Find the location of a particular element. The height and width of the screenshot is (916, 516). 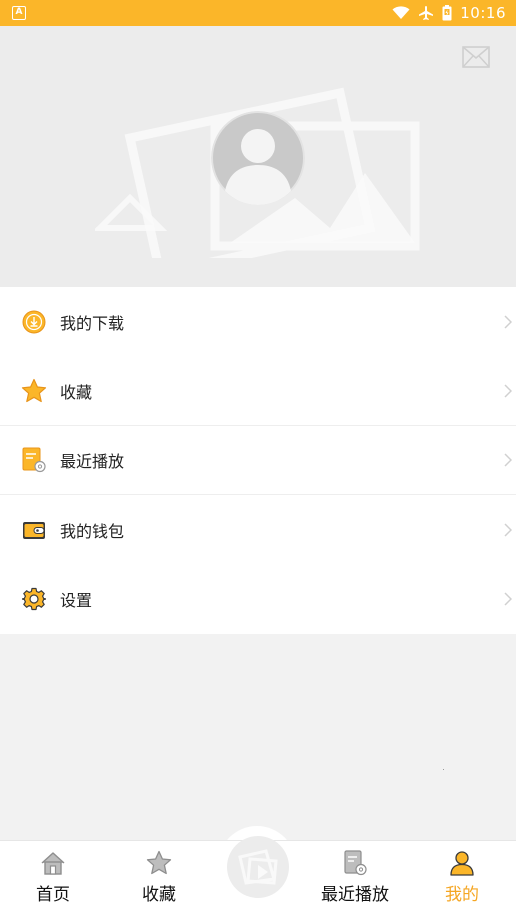

tab-mine: 我的 is located at coordinates (462, 880).